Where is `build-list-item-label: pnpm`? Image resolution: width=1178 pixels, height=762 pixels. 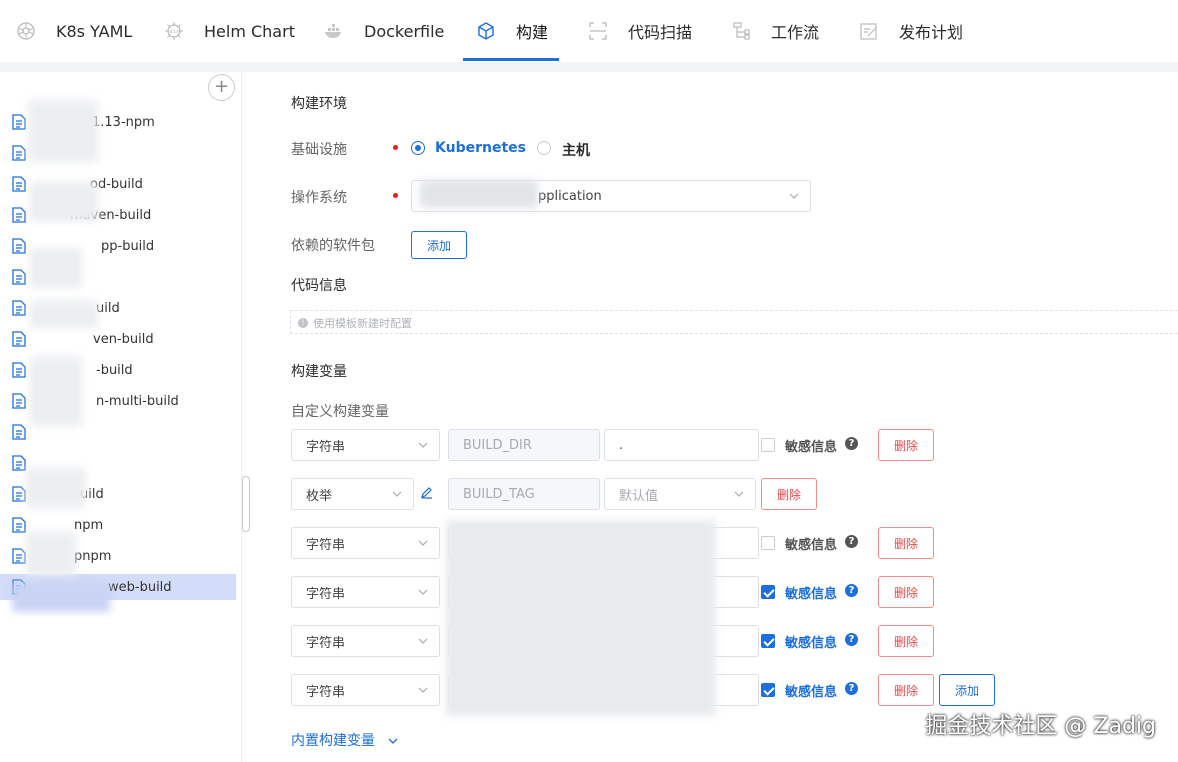 build-list-item-label: pnpm is located at coordinates (93, 556).